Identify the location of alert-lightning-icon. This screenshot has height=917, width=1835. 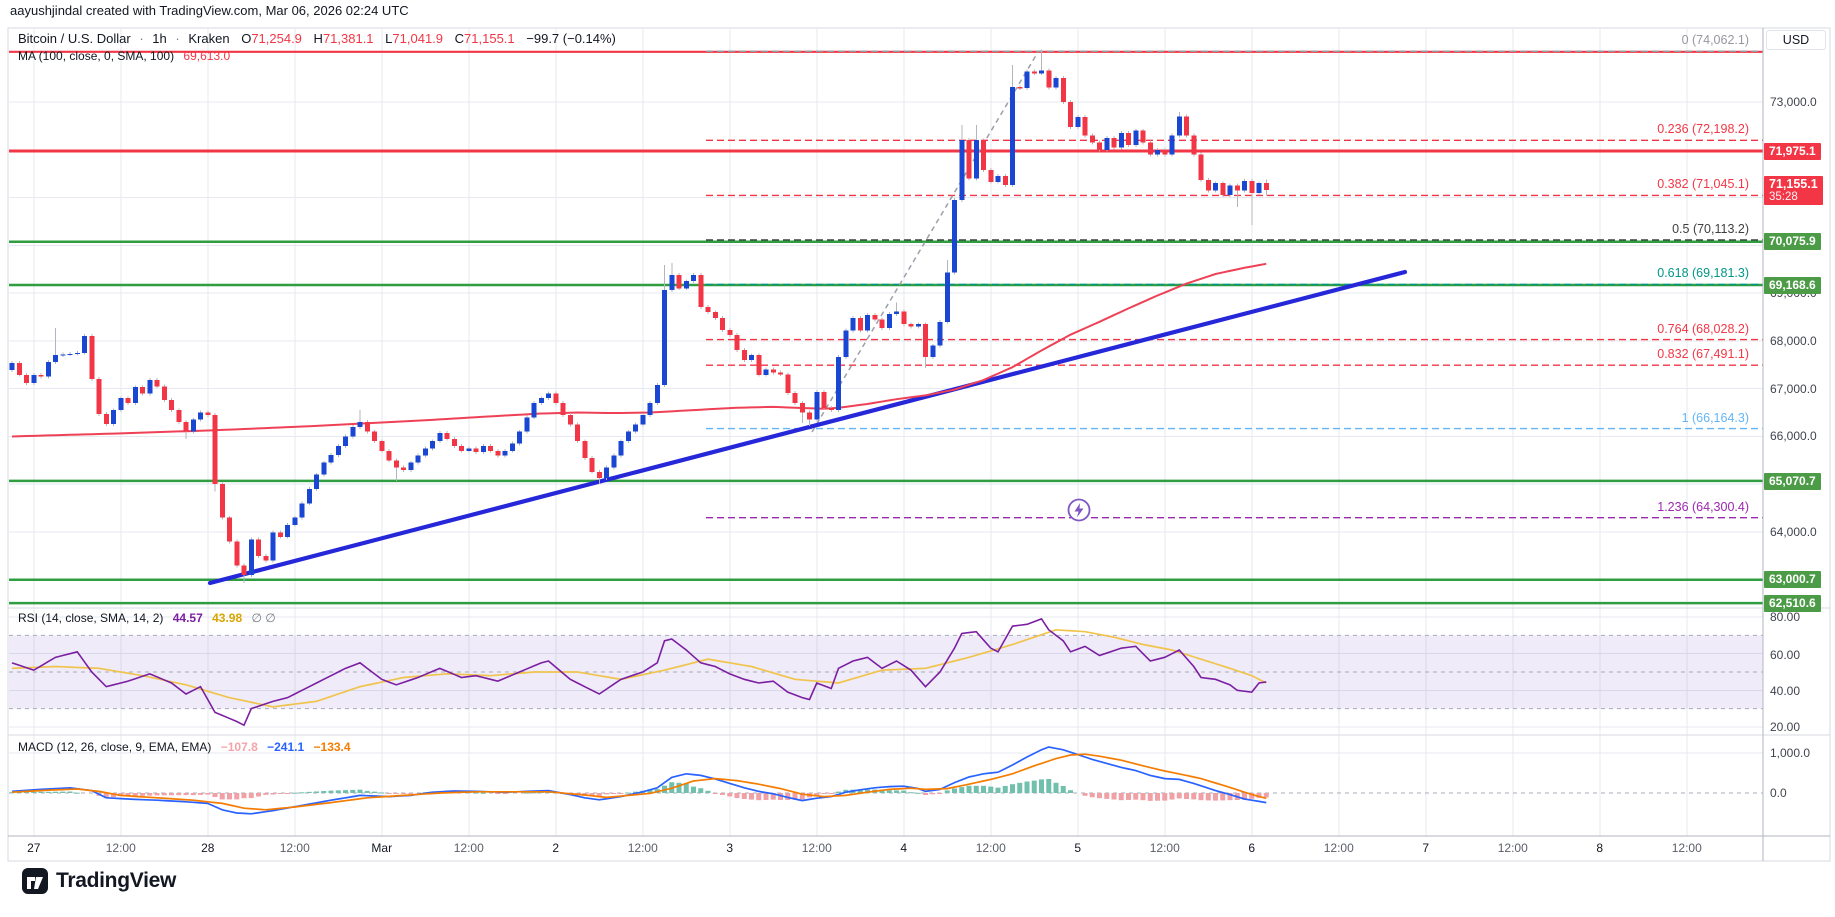
(1079, 510).